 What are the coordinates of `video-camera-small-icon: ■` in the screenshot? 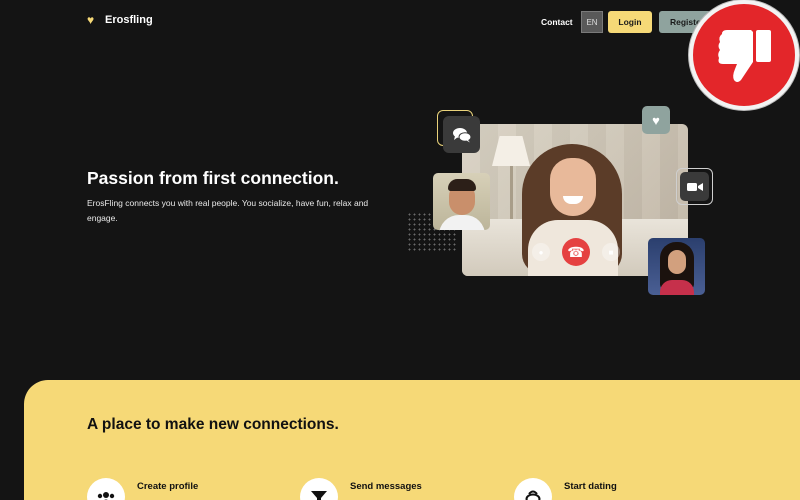 It's located at (611, 252).